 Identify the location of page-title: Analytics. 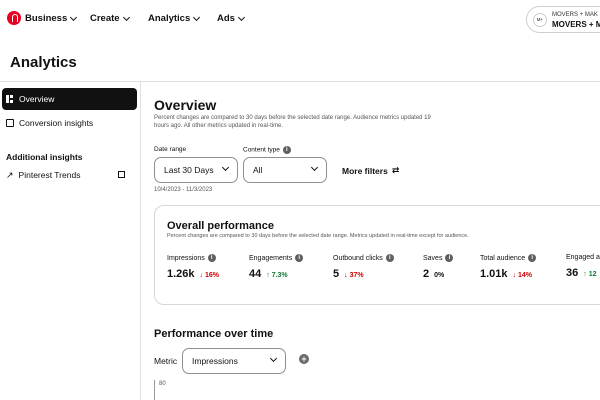
(43, 62).